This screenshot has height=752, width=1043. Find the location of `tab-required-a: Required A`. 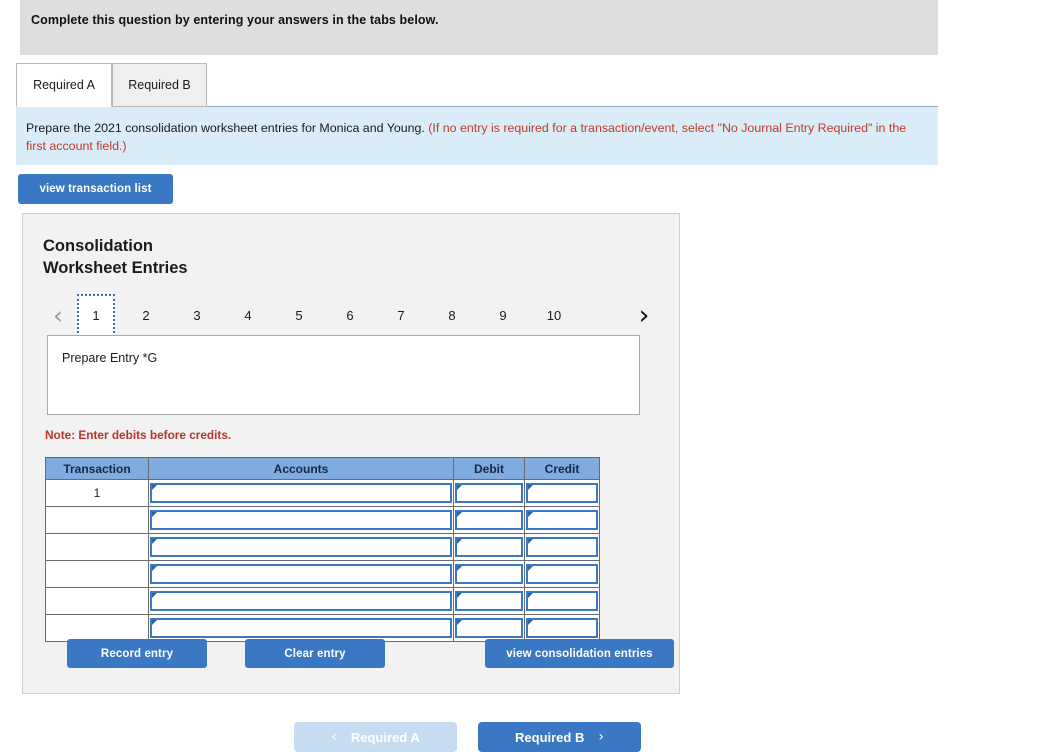

tab-required-a: Required A is located at coordinates (64, 85).